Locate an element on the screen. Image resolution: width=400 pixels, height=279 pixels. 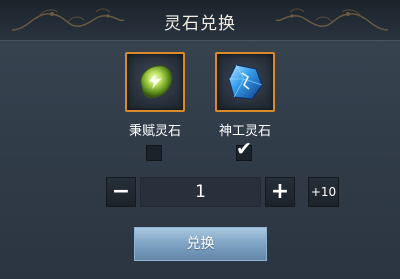
checkmark-icon: ✔ is located at coordinates (244, 149).